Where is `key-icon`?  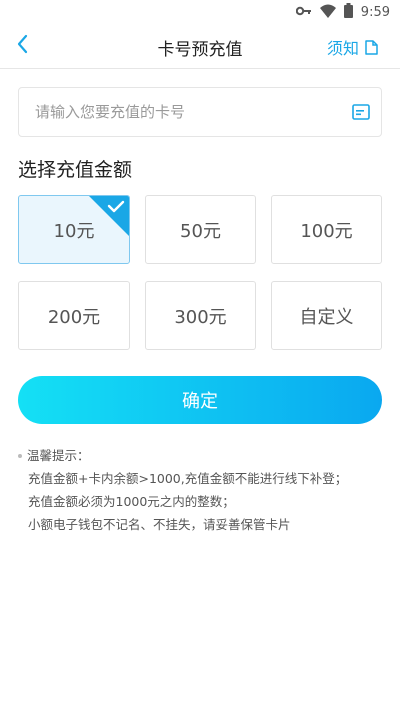 key-icon is located at coordinates (303, 13).